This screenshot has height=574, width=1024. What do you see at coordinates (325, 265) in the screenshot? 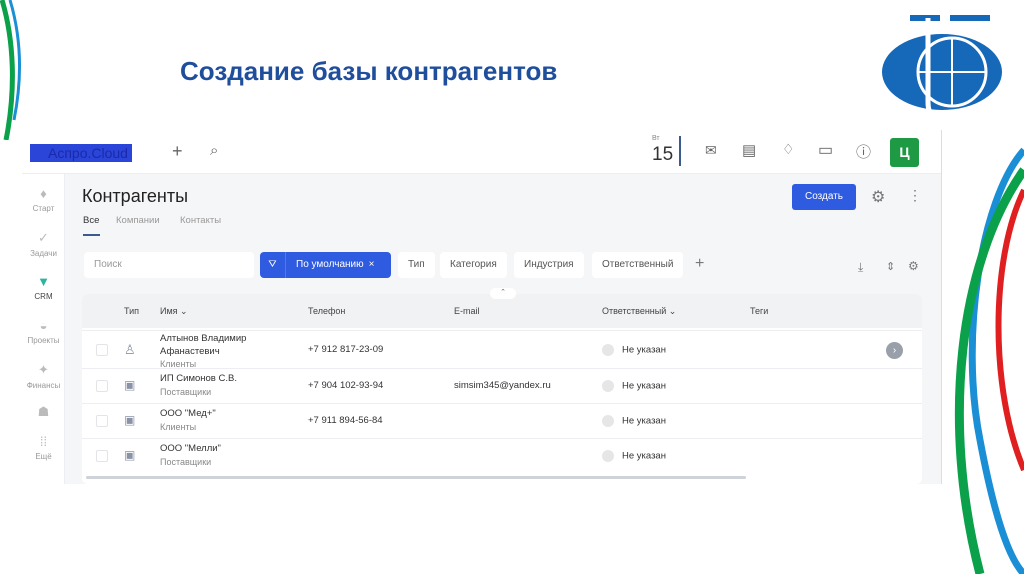
I see `active-filter-chip: ⛛ По умолчанию ×` at bounding box center [325, 265].